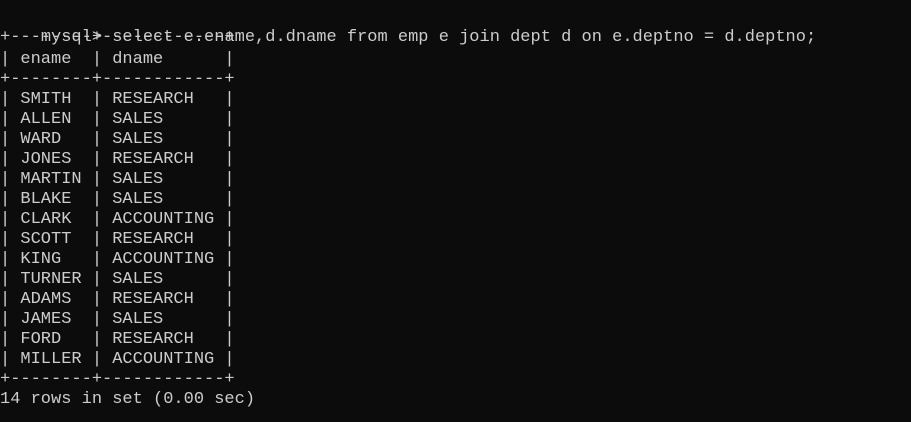 The height and width of the screenshot is (422, 911). I want to click on table-row: | ALLEN | SALES |, so click(117, 119).